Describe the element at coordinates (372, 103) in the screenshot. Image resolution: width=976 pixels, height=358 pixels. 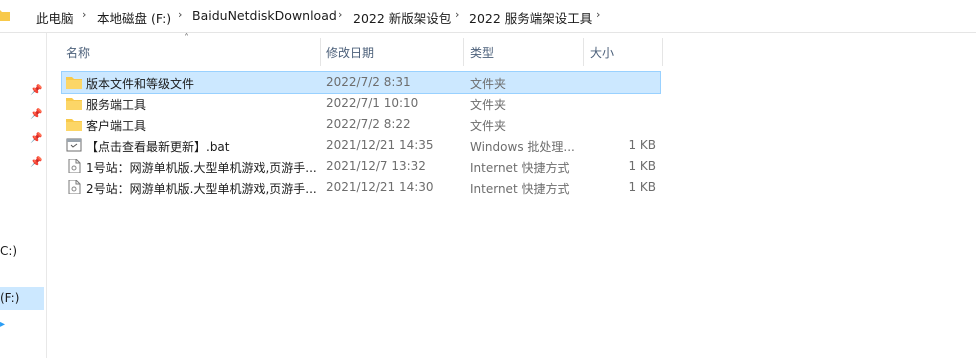
I see `file-date: 2022/7/1 10:10` at that location.